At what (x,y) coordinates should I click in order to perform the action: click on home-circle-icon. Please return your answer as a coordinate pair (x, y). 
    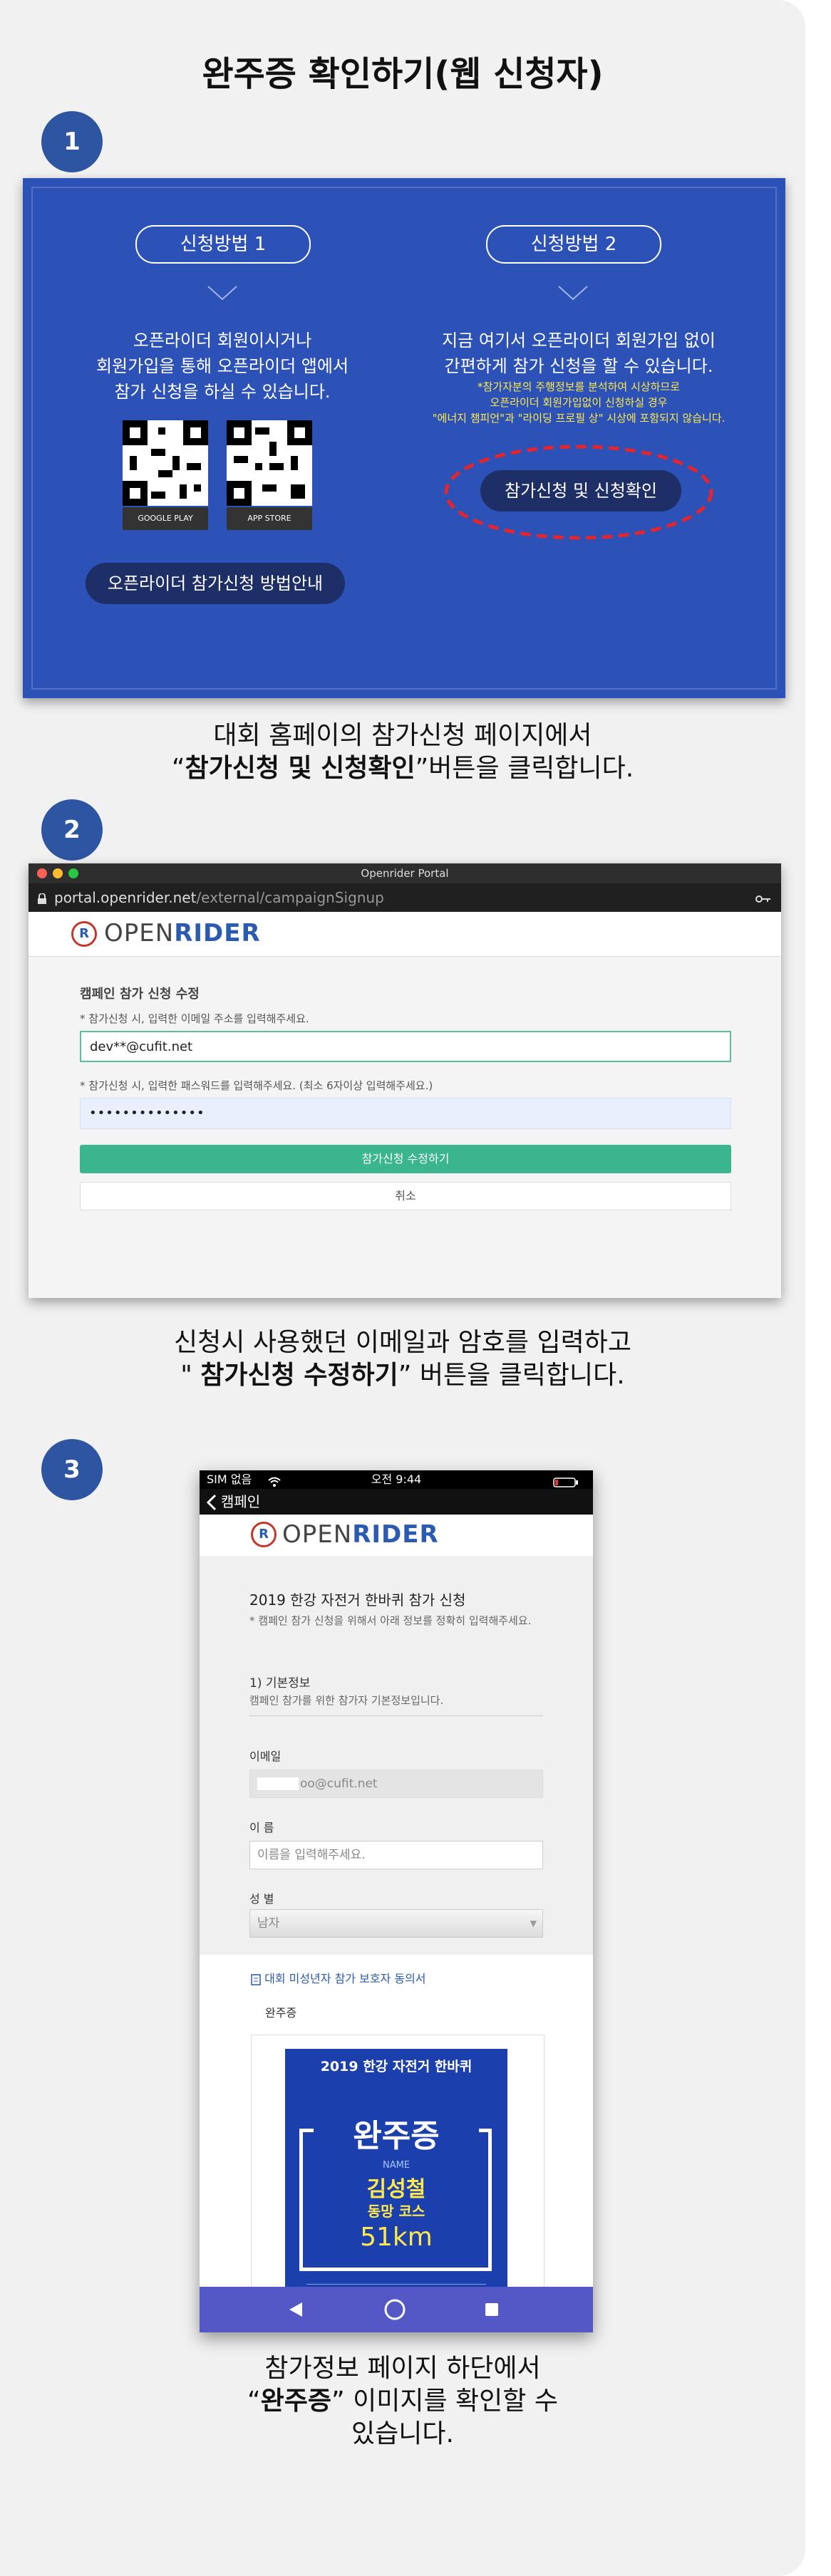
    Looking at the image, I should click on (395, 2311).